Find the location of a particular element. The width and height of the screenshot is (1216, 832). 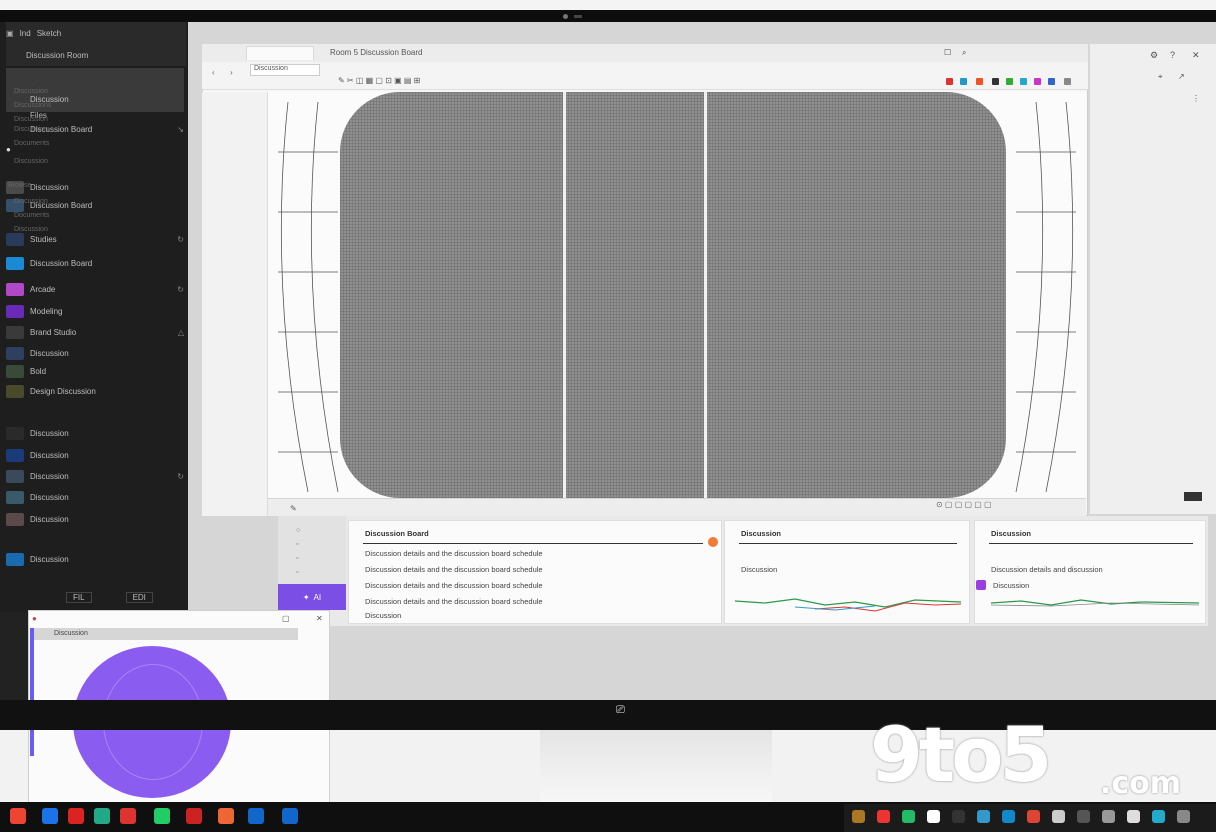

sidebar-item: Discussion ↻ is located at coordinates (95, 476).